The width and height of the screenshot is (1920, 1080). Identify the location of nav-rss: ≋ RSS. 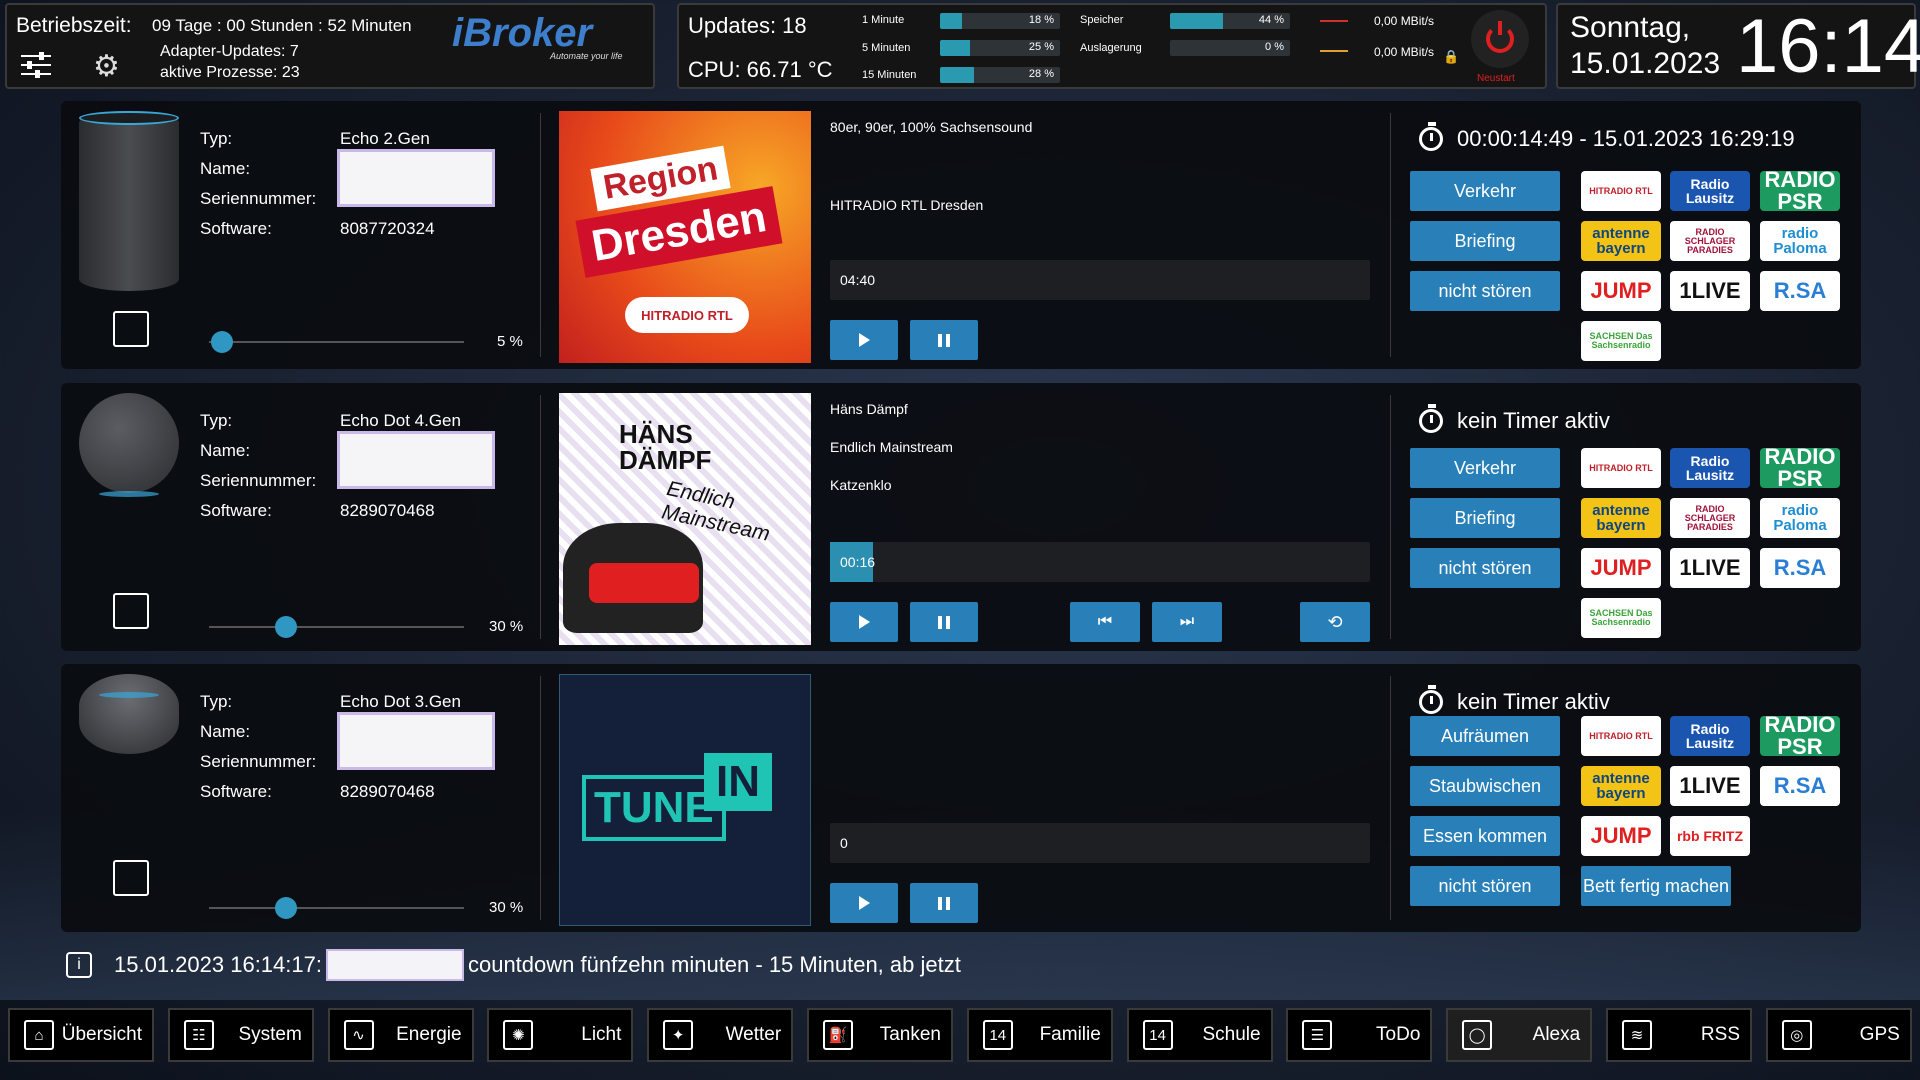
(1679, 1035).